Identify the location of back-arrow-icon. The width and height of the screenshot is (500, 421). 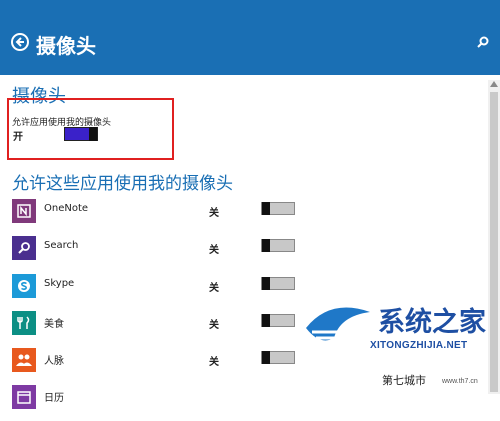
(19, 42).